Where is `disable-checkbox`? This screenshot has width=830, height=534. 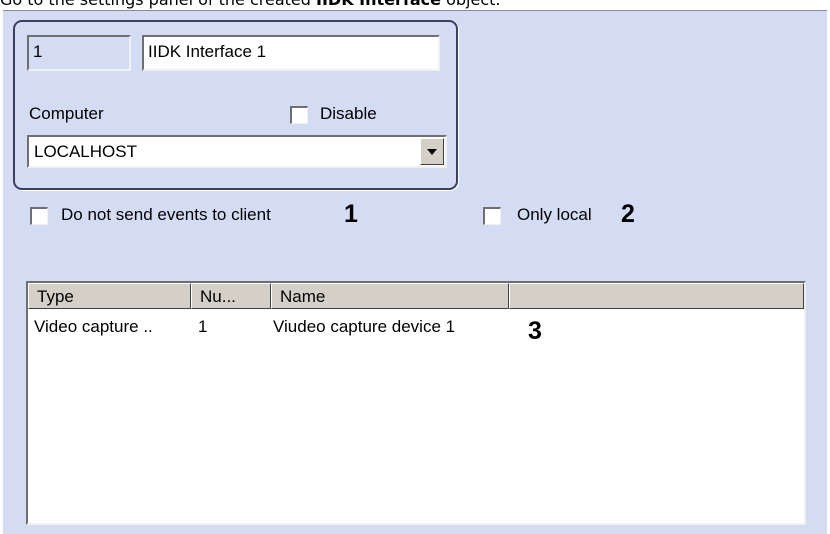
disable-checkbox is located at coordinates (299, 115).